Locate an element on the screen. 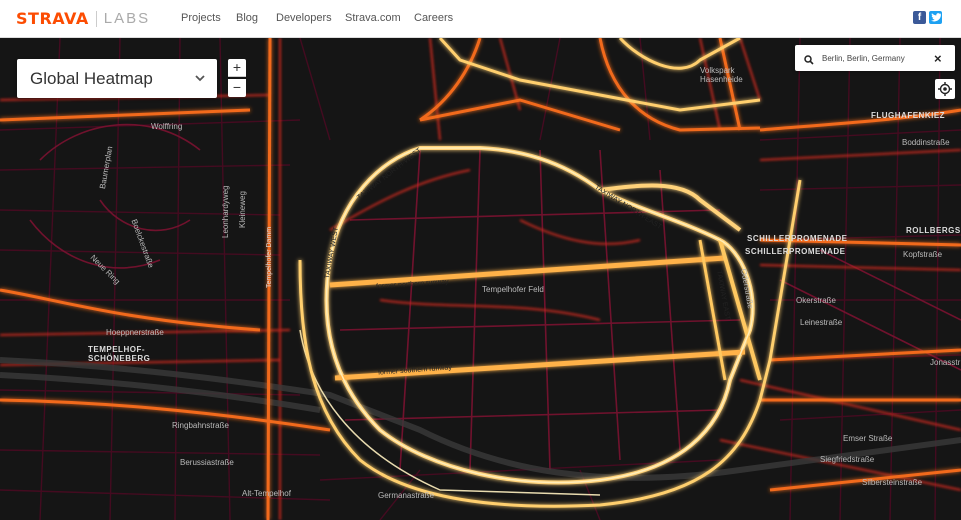 This screenshot has height=520, width=961. strava-brand: STRAVA is located at coordinates (52, 18).